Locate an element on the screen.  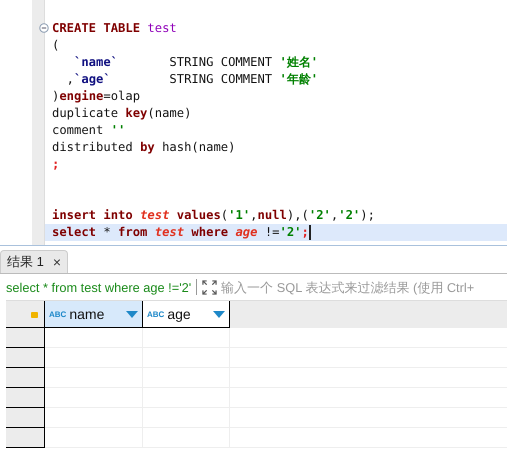
code-line: comment '' is located at coordinates (89, 130).